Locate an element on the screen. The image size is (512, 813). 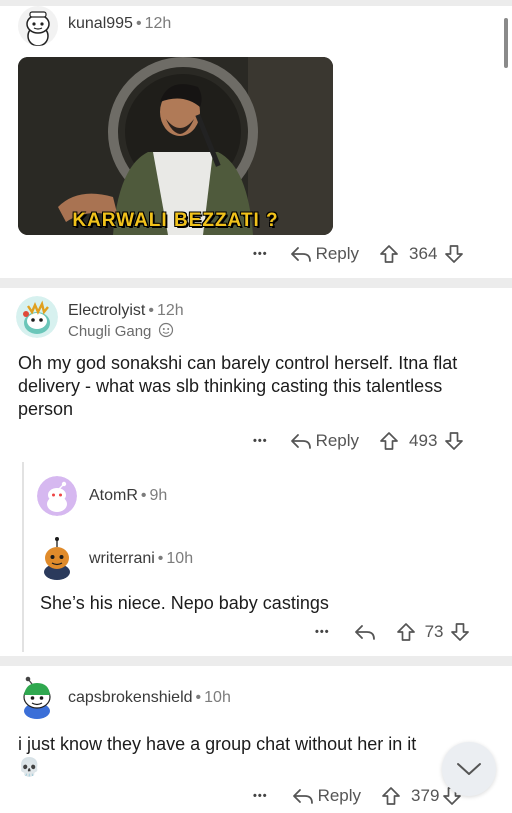
comment-meta: kunal995 • 12h is located at coordinates (120, 23).